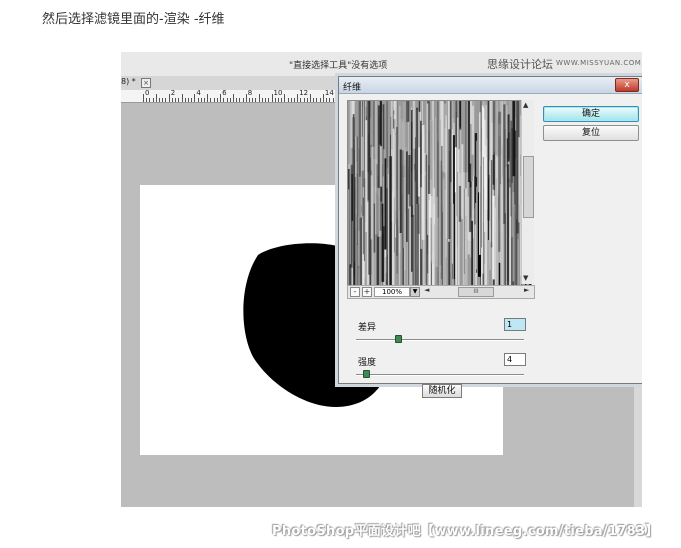 The image size is (681, 548). What do you see at coordinates (426, 290) in the screenshot?
I see `scroll-left-icon: ◄` at bounding box center [426, 290].